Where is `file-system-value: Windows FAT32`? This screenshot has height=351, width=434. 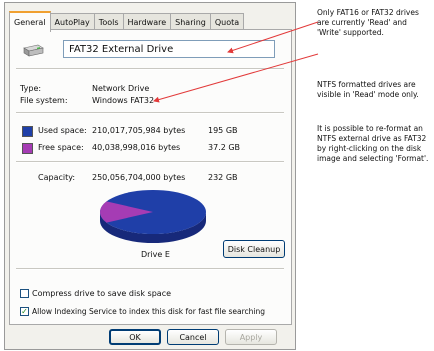
file-system-value: Windows FAT32 is located at coordinates (123, 100).